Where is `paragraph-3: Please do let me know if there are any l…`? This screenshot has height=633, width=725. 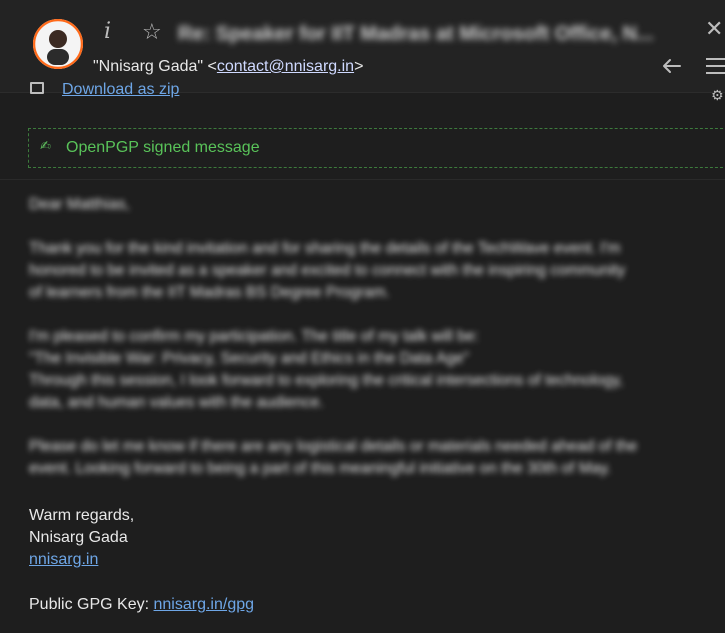
paragraph-3: Please do let me know if there are any l… is located at coordinates (377, 458).